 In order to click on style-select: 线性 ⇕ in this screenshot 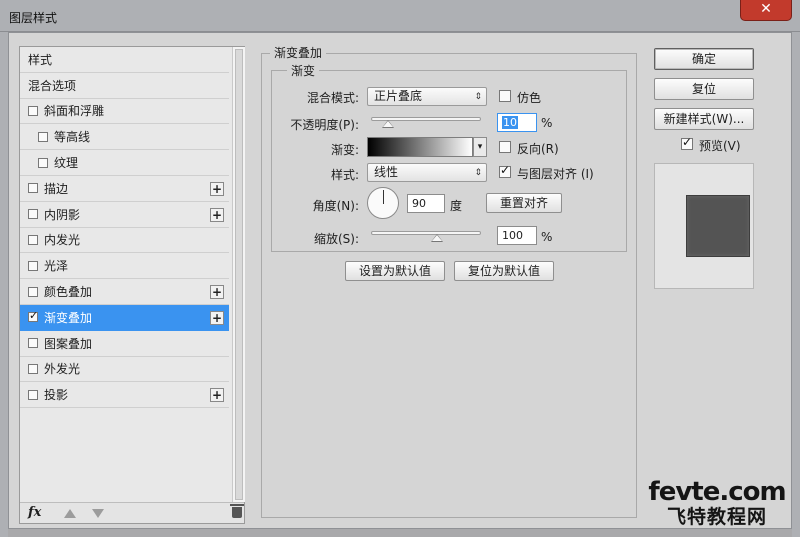, I will do `click(427, 172)`.